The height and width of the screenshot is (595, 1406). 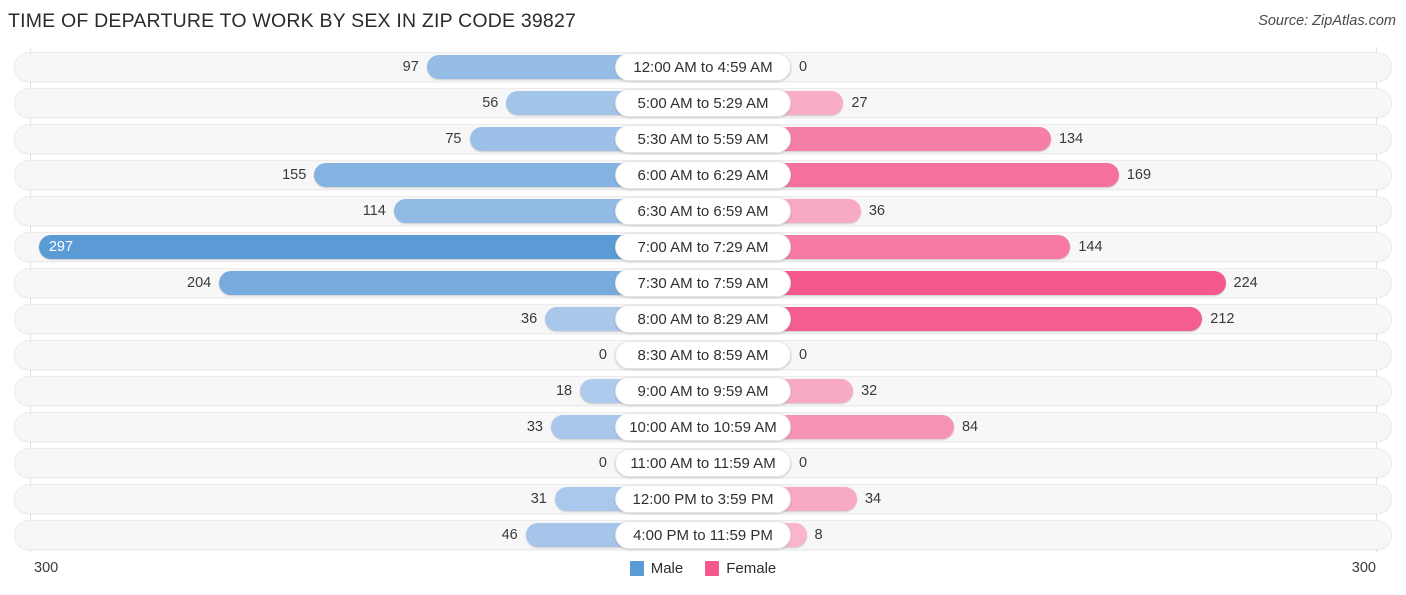 What do you see at coordinates (873, 499) in the screenshot?
I see `bar-value-female: 34` at bounding box center [873, 499].